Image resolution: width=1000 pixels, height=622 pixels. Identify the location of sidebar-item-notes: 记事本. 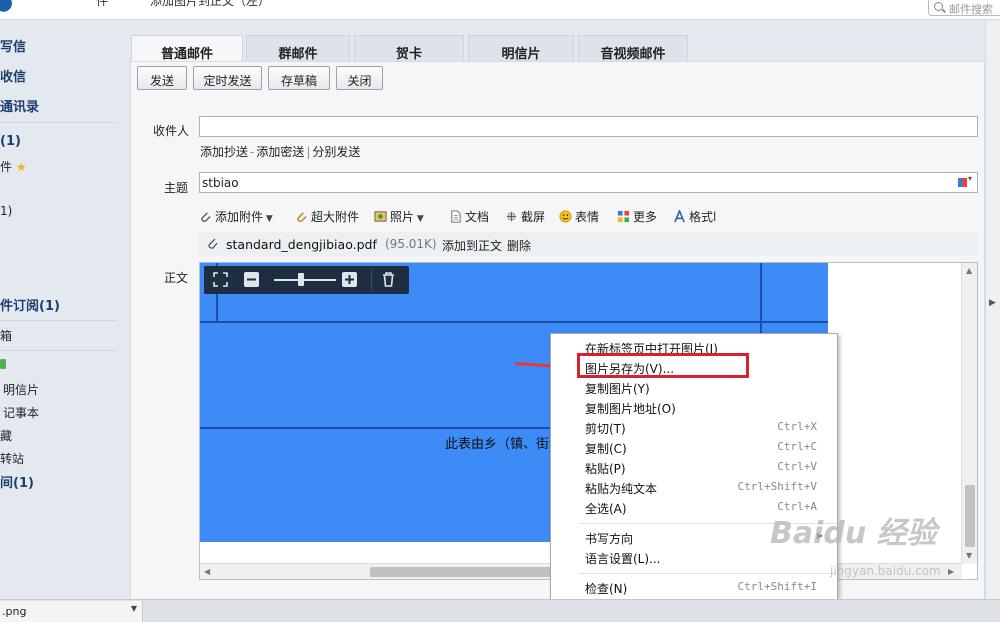
(21, 412).